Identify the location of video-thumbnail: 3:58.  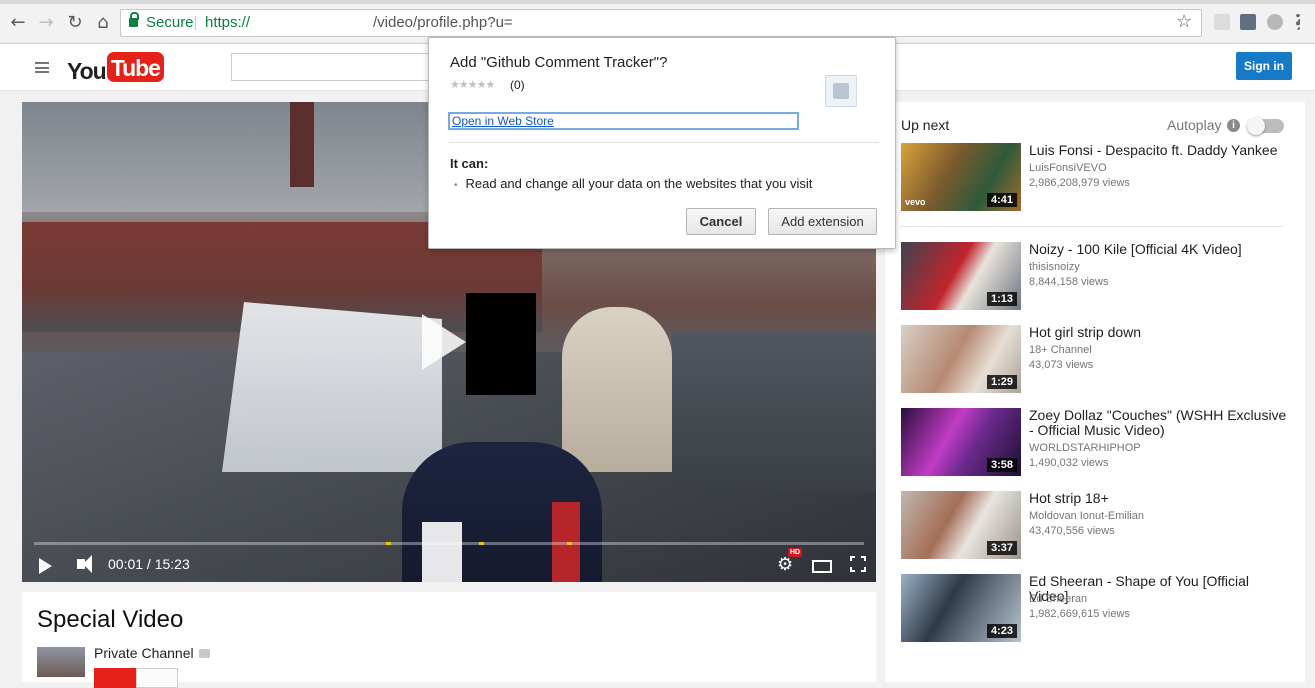
(961, 442).